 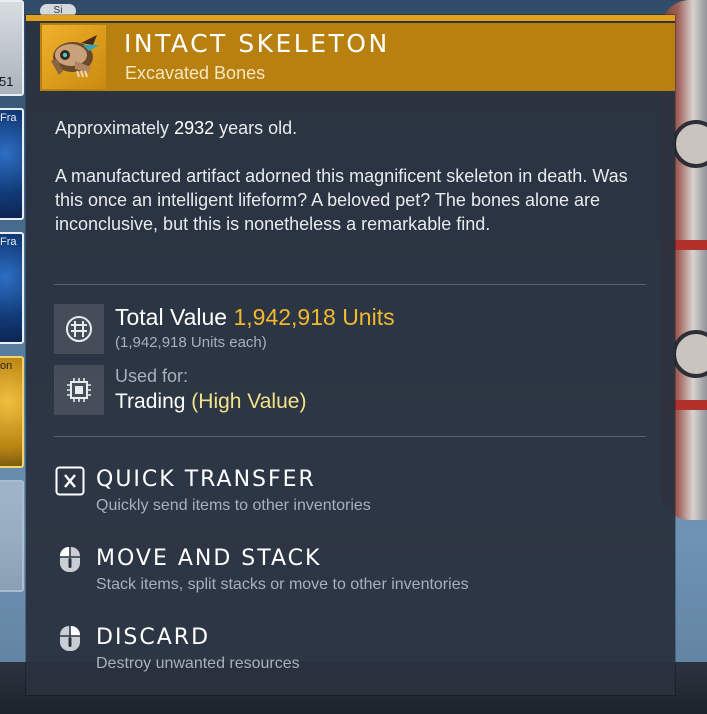 What do you see at coordinates (206, 479) in the screenshot?
I see `action-title: QUICK TRANSFER` at bounding box center [206, 479].